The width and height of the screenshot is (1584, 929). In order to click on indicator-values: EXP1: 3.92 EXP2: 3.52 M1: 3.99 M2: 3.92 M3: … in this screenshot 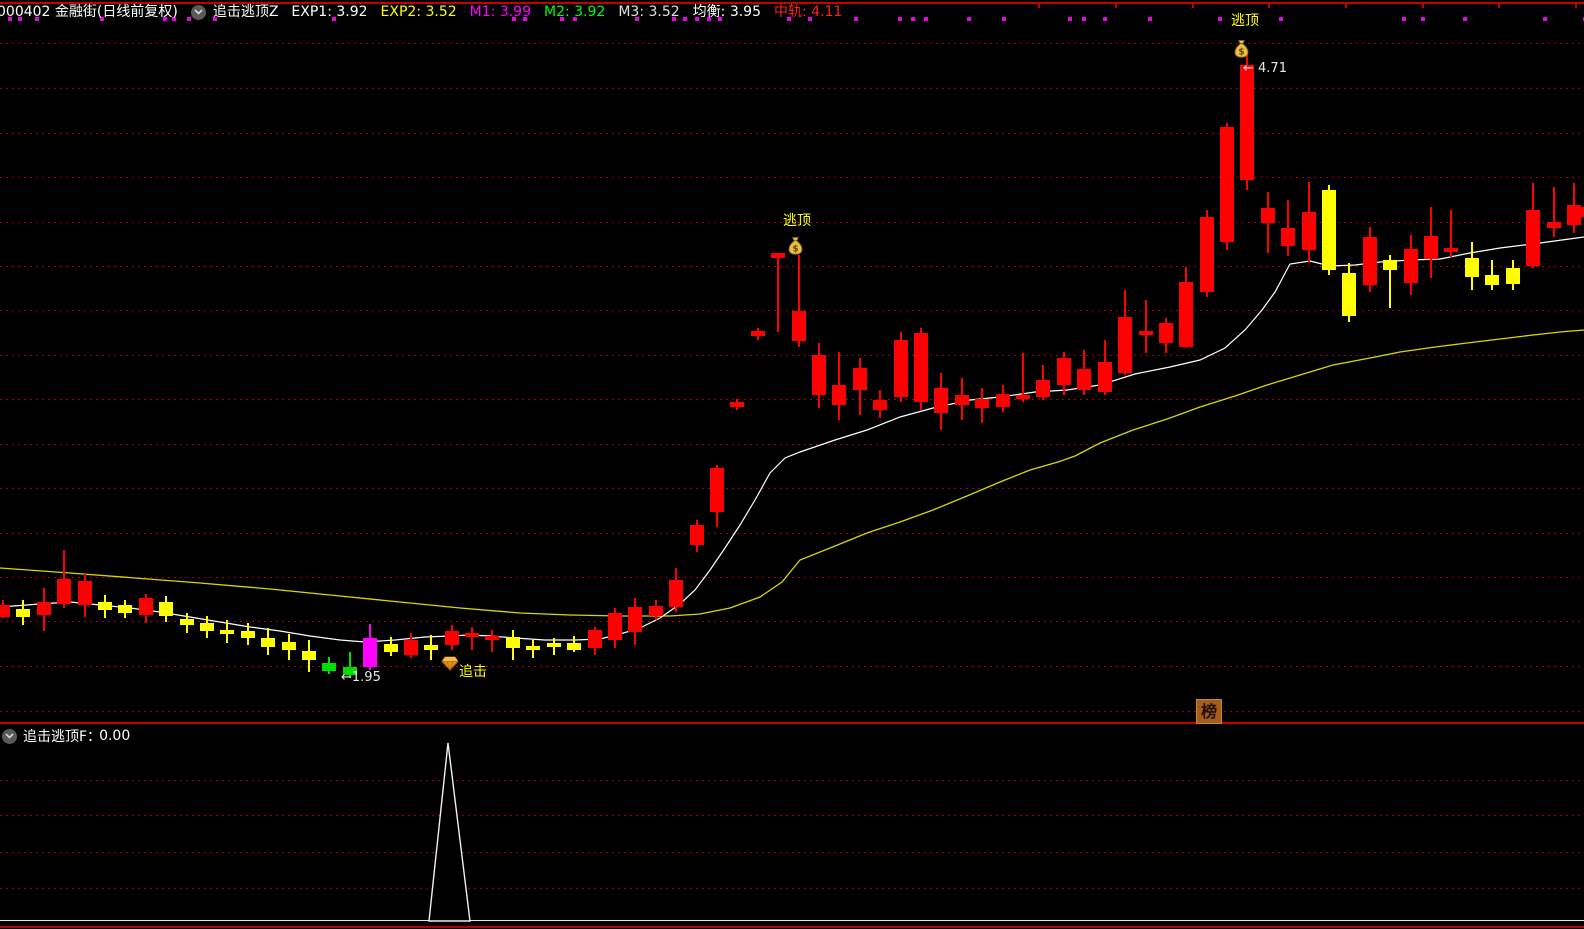, I will do `click(566, 12)`.